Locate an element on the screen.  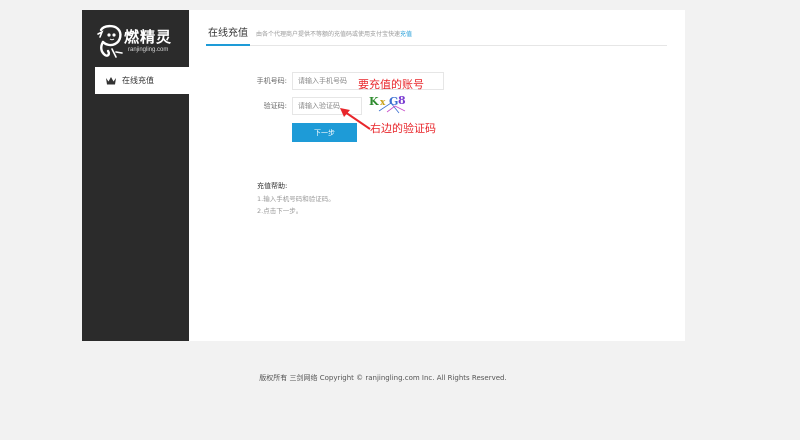
sidebar-item-online-recharge: 在线充值 is located at coordinates (142, 80).